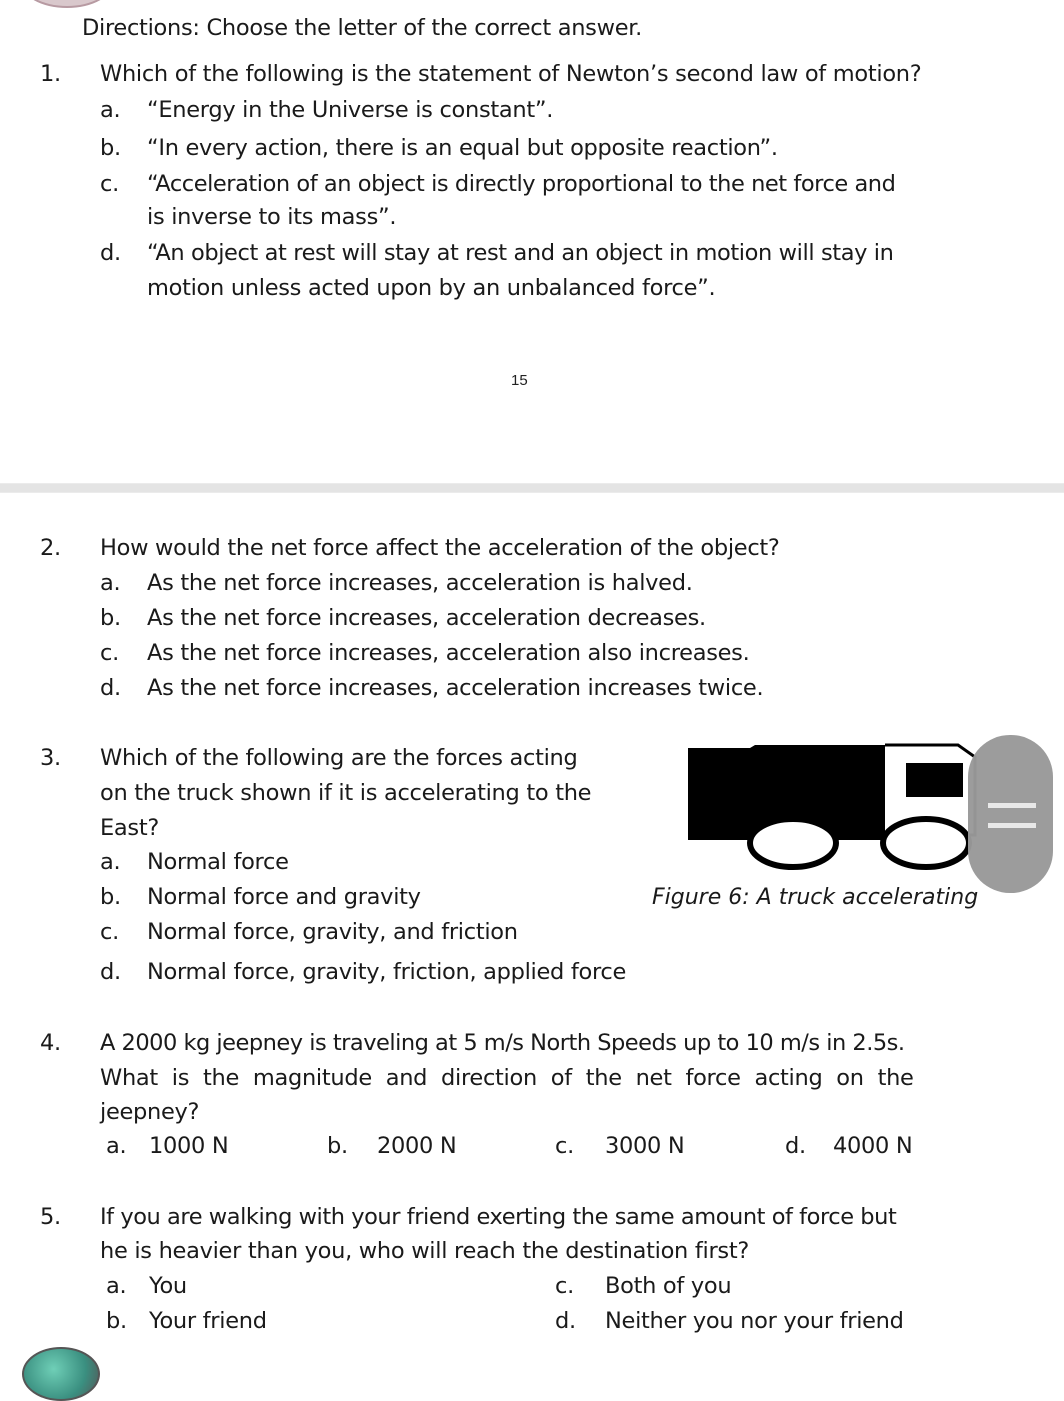 The image size is (1064, 1401). Describe the element at coordinates (873, 1146) in the screenshot. I see `option-text: 4000 N` at that location.